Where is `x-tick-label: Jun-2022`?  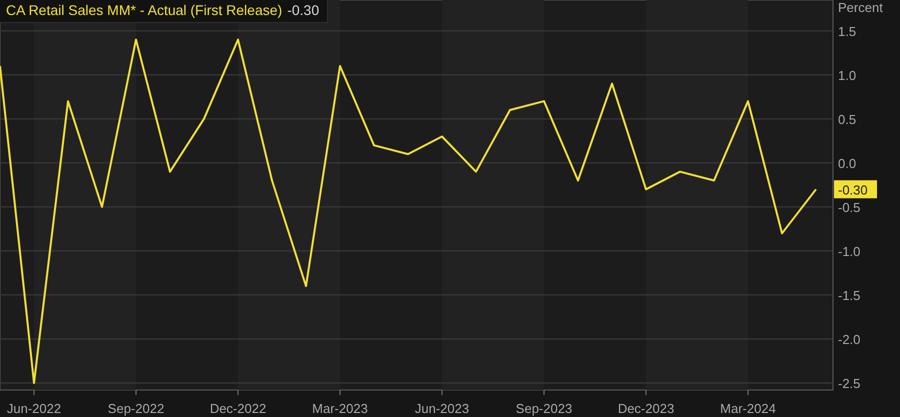
x-tick-label: Jun-2022 is located at coordinates (34, 408).